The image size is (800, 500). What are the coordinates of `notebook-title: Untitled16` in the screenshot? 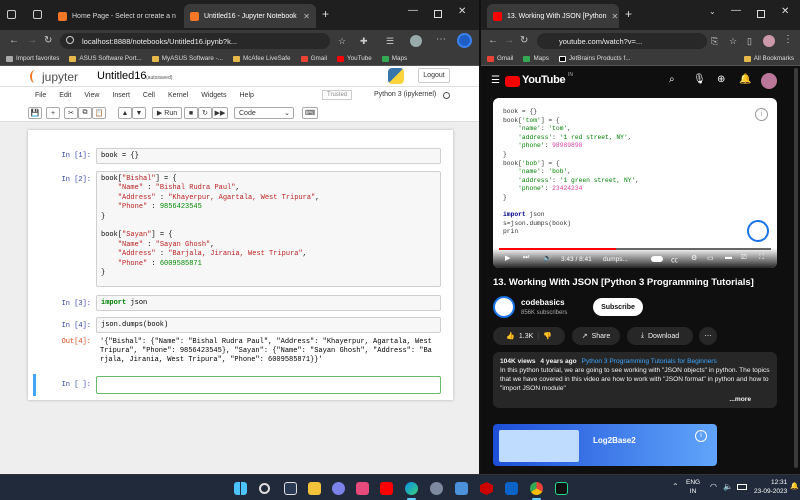 It's located at (122, 76).